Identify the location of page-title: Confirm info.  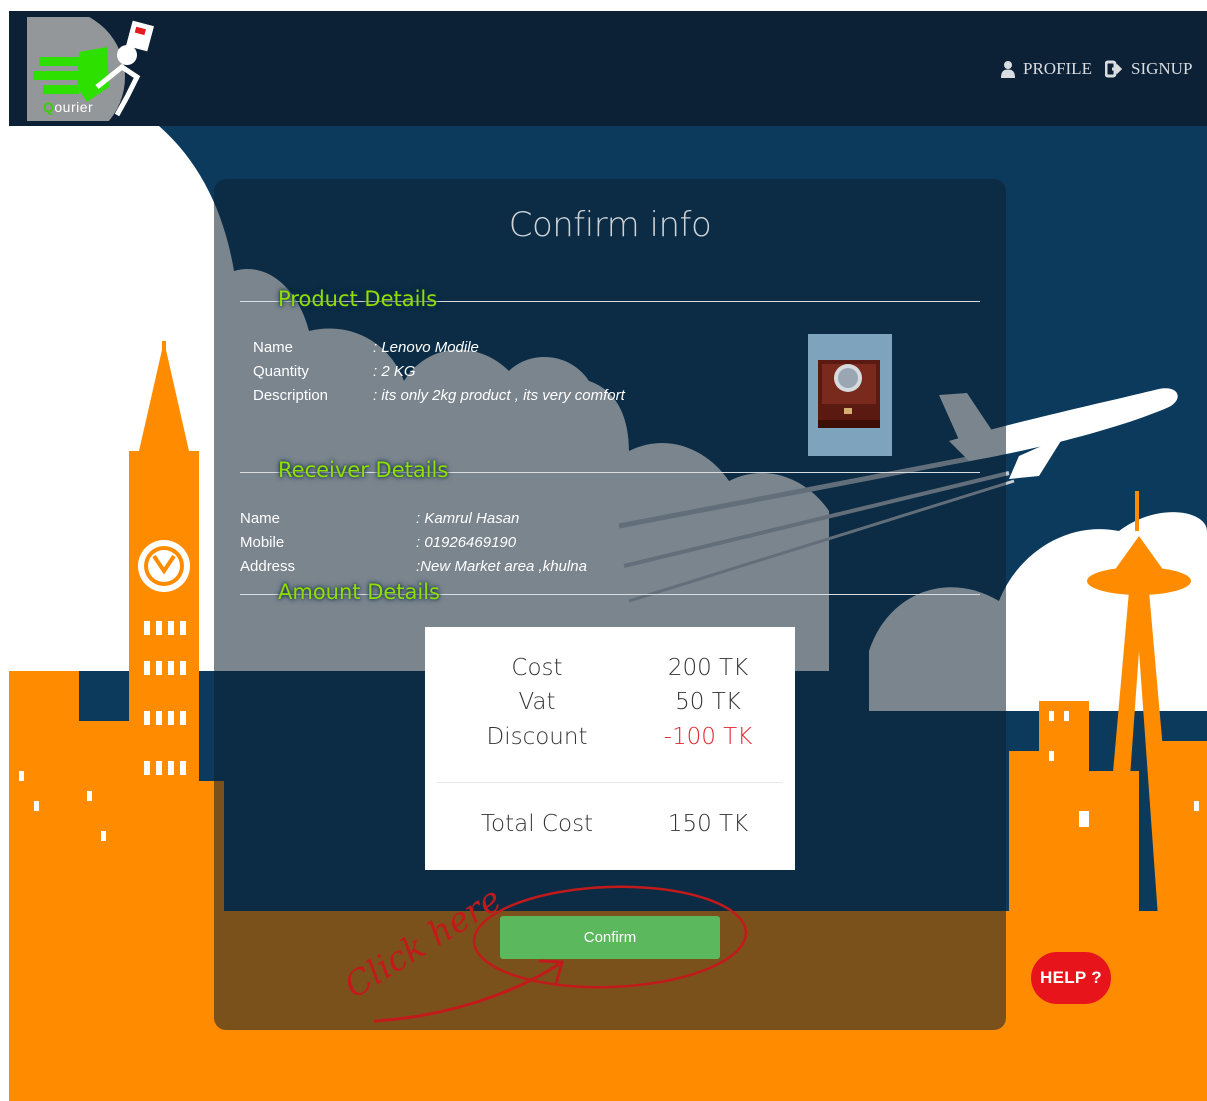
(610, 225).